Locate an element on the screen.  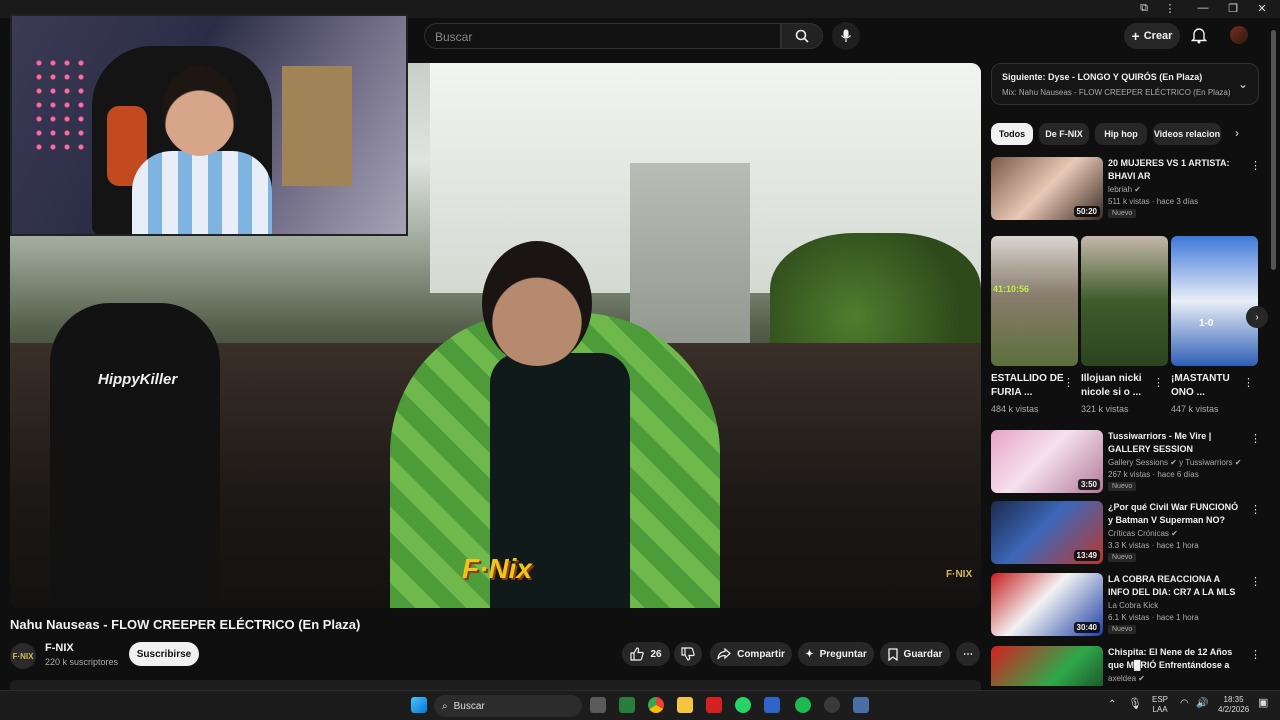
task-view-icon is located at coordinates (598, 705).